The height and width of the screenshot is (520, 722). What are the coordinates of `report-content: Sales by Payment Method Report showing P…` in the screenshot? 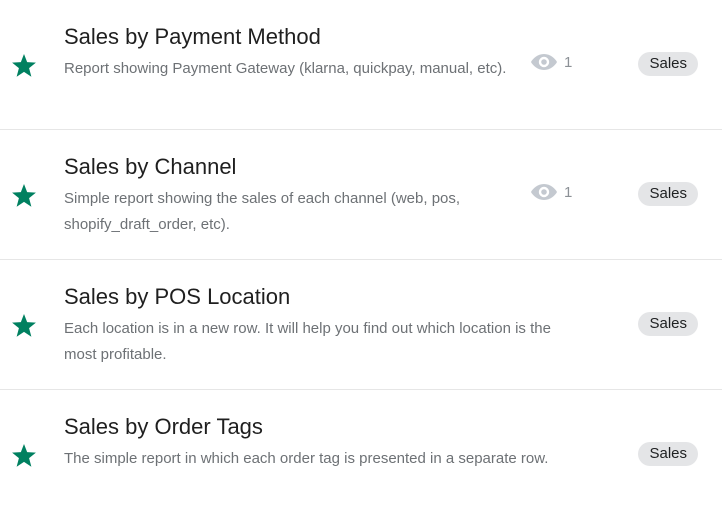 It's located at (289, 52).